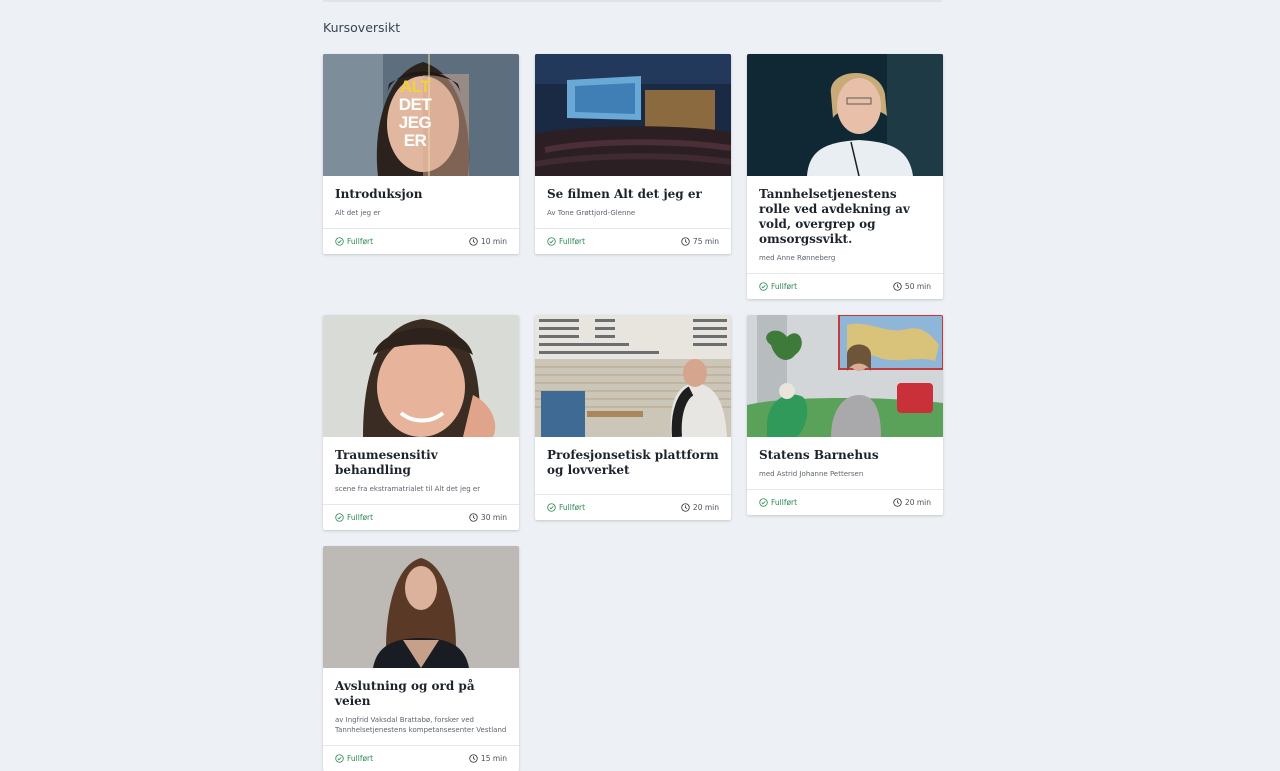  I want to click on course-duration: 10 min, so click(488, 241).